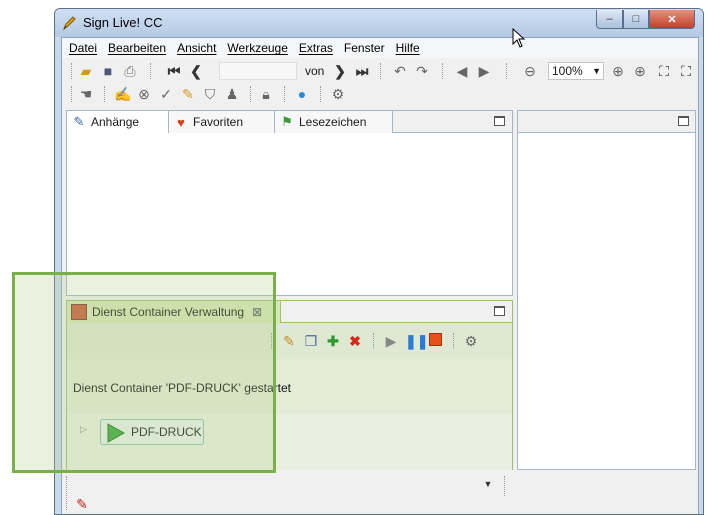  I want to click on menu-fenster: Fenster, so click(364, 48).